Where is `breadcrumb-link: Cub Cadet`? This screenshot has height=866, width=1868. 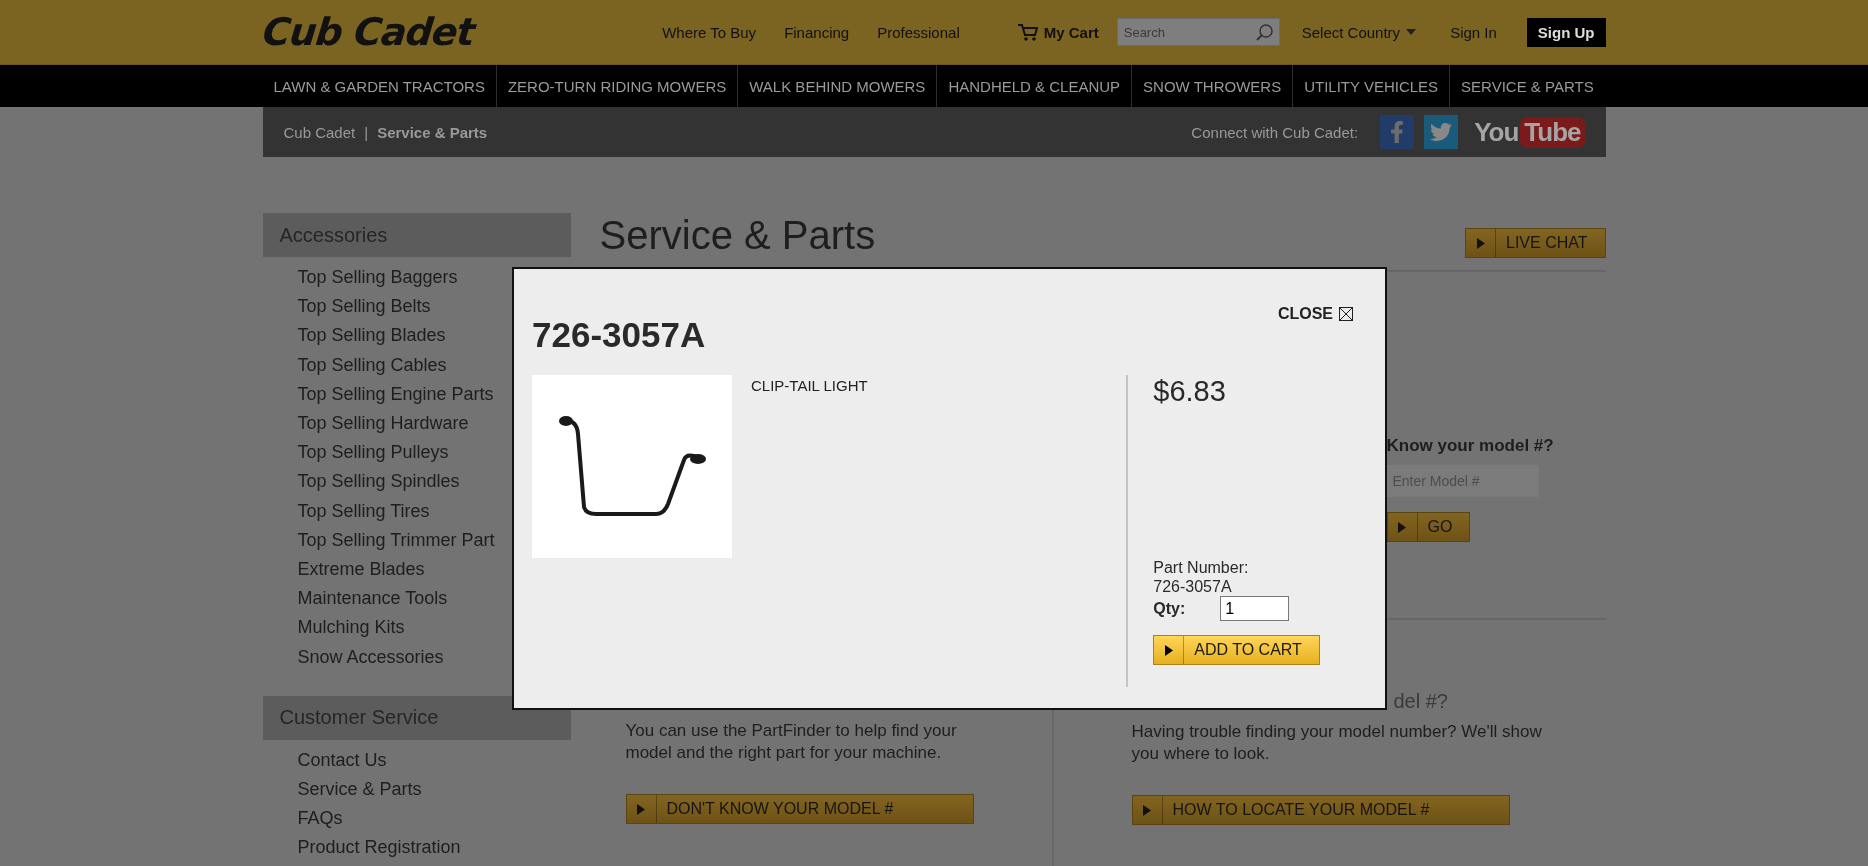
breadcrumb-link: Cub Cadet is located at coordinates (319, 132).